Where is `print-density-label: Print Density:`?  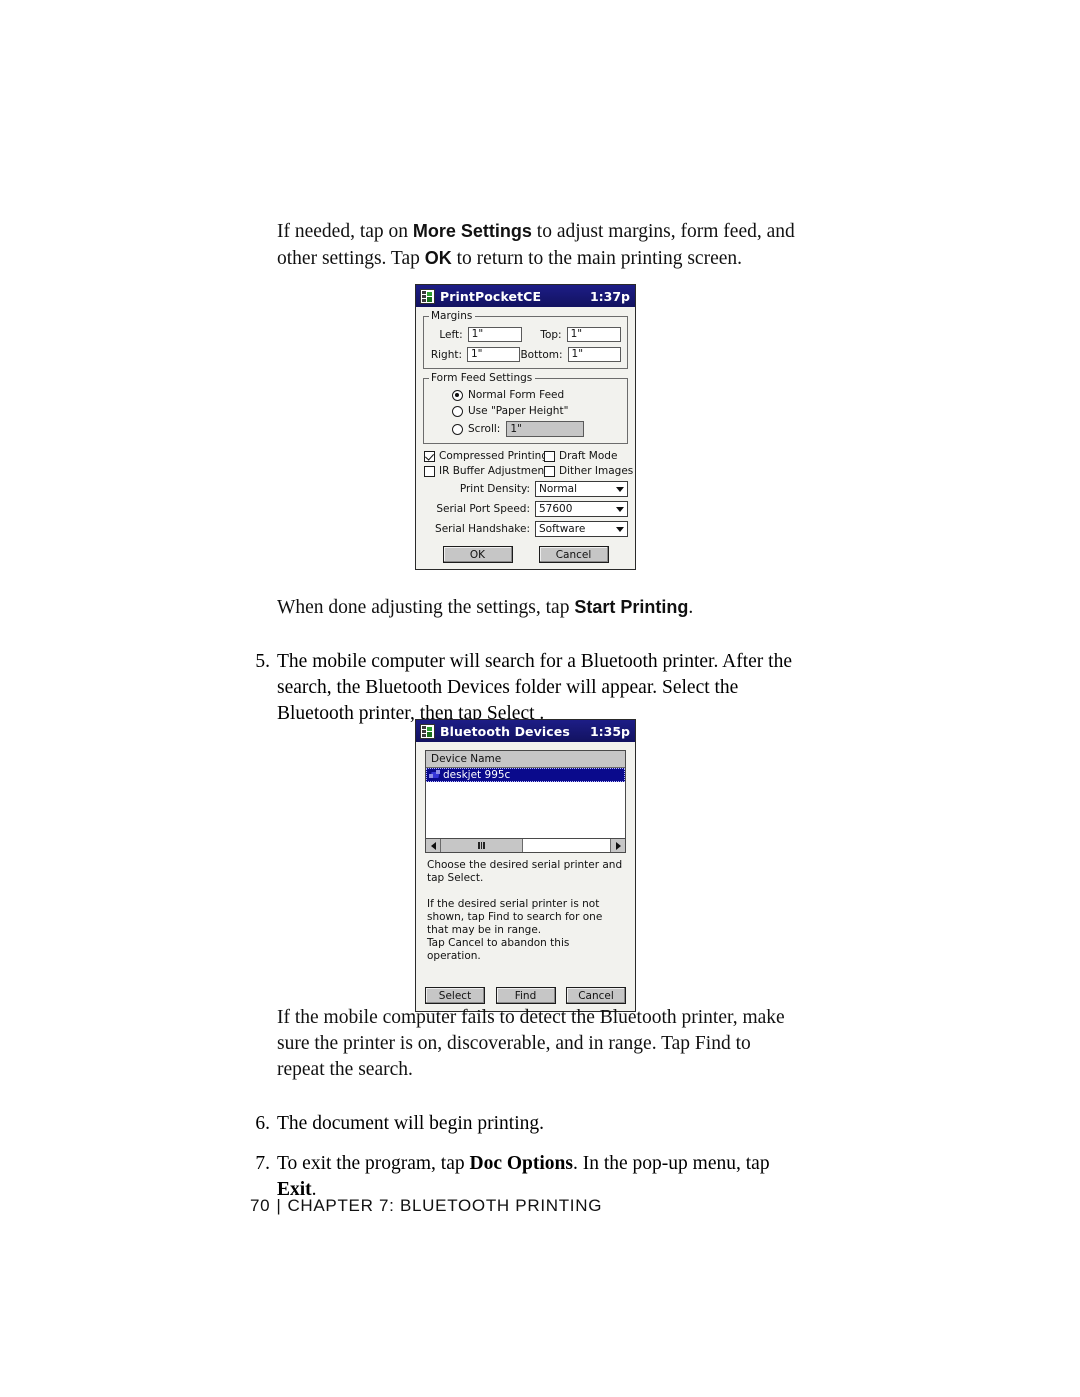
print-density-label: Print Density: is located at coordinates (494, 489).